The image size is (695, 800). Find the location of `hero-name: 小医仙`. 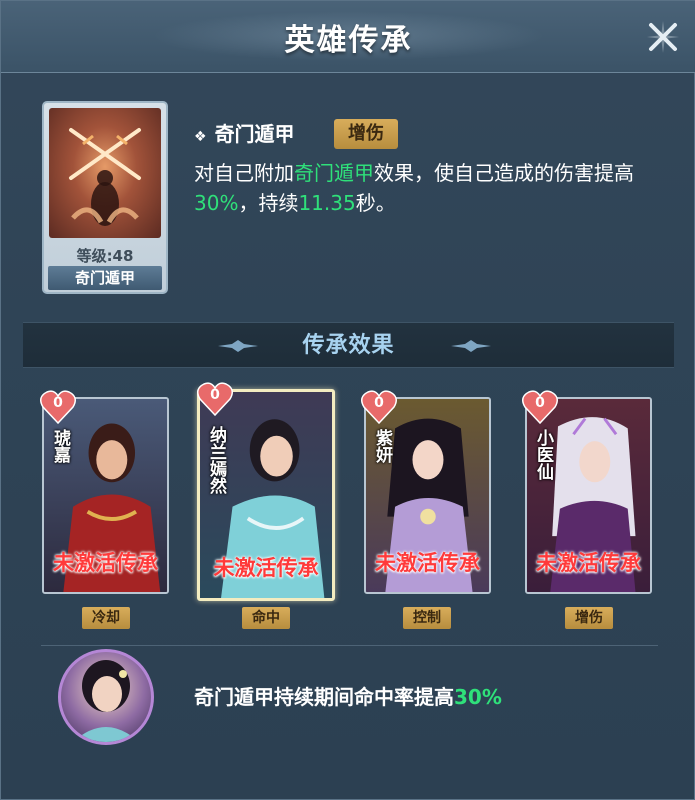

hero-name: 小医仙 is located at coordinates (543, 454).